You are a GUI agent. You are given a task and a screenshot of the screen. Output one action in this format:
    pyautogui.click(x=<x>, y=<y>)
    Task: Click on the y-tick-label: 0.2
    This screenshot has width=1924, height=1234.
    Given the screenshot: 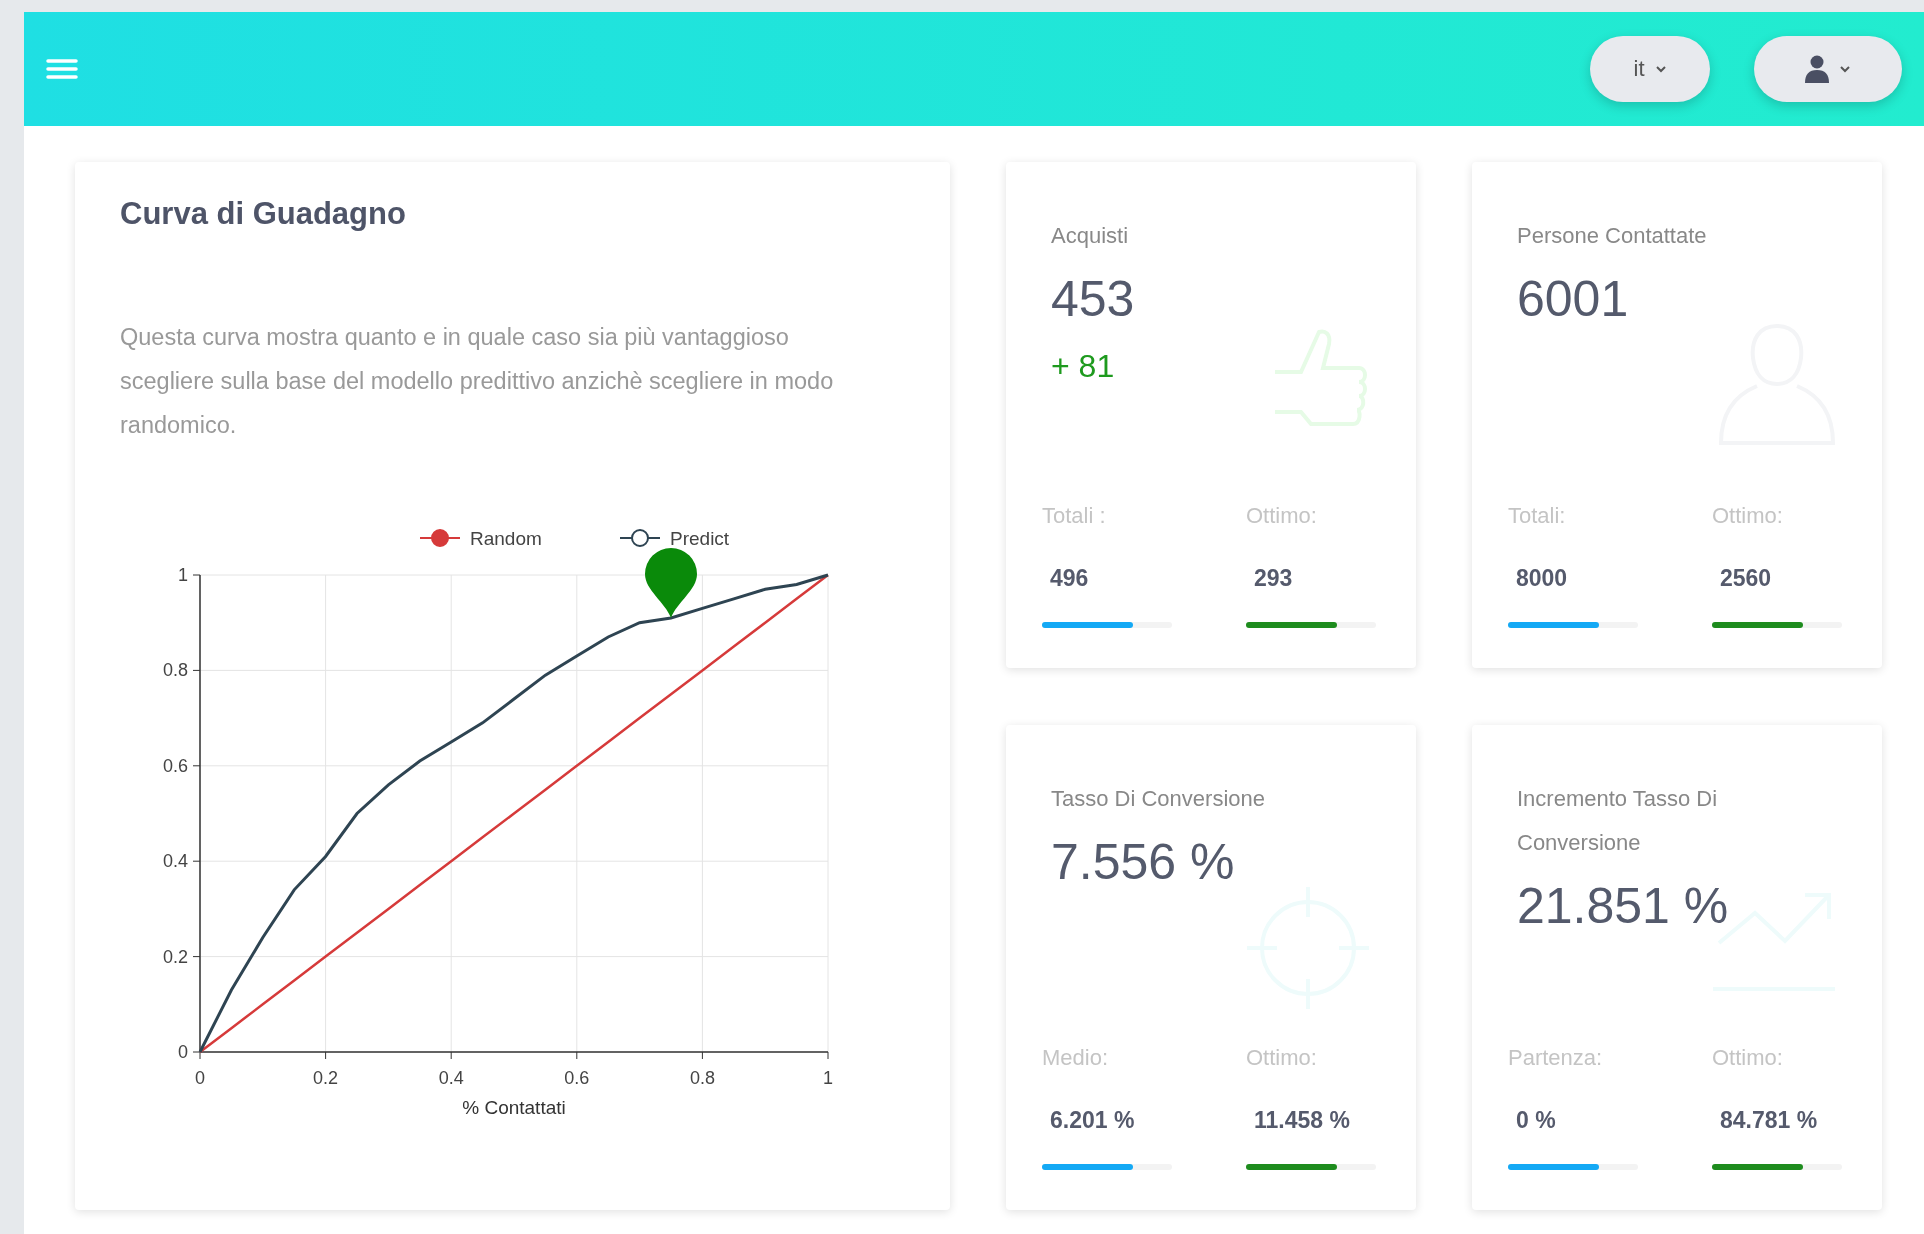 What is the action you would take?
    pyautogui.click(x=175, y=957)
    